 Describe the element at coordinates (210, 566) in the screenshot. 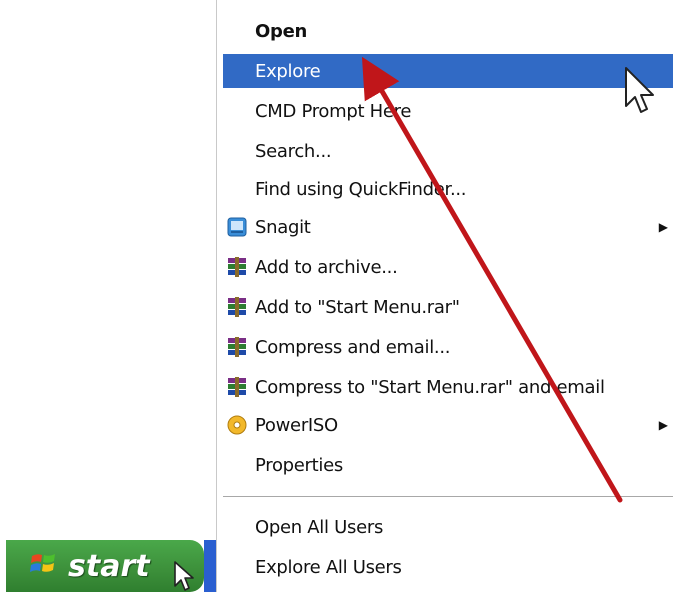

I see `taskbar` at that location.